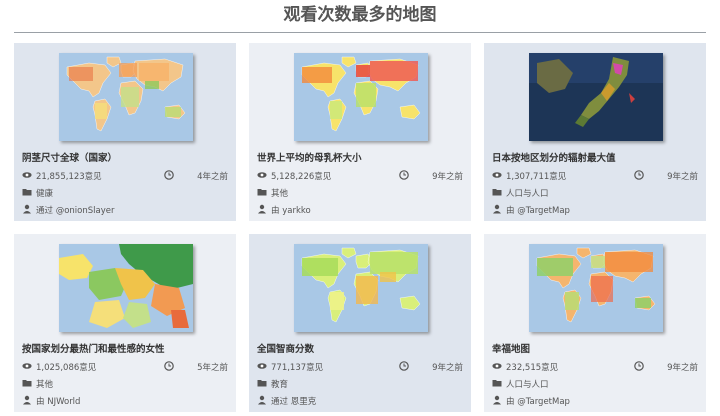  What do you see at coordinates (127, 159) in the screenshot?
I see `map-title: 阴茎尺寸全球（国家）` at bounding box center [127, 159].